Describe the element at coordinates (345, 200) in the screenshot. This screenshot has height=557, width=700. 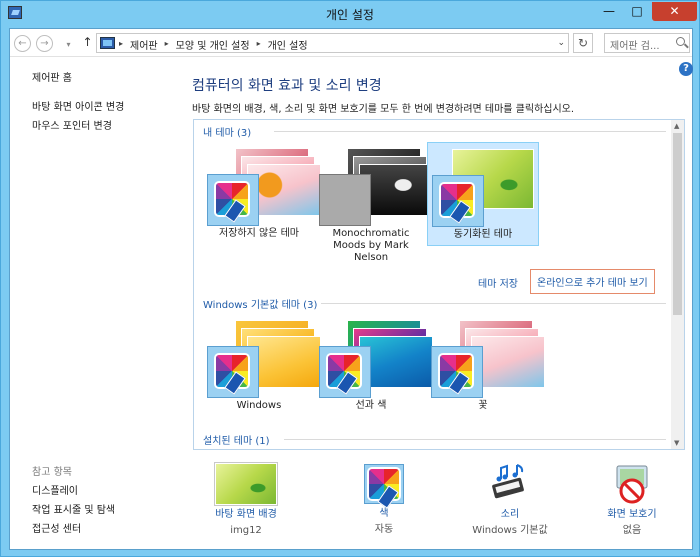
I see `gray-palette-icon` at that location.